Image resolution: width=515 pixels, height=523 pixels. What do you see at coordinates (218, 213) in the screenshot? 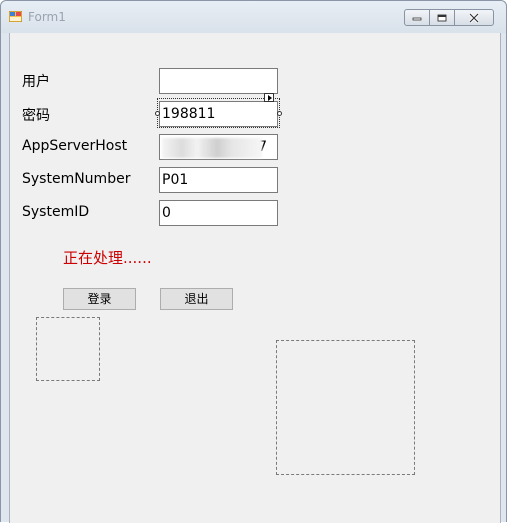
I see `system-id-input` at bounding box center [218, 213].